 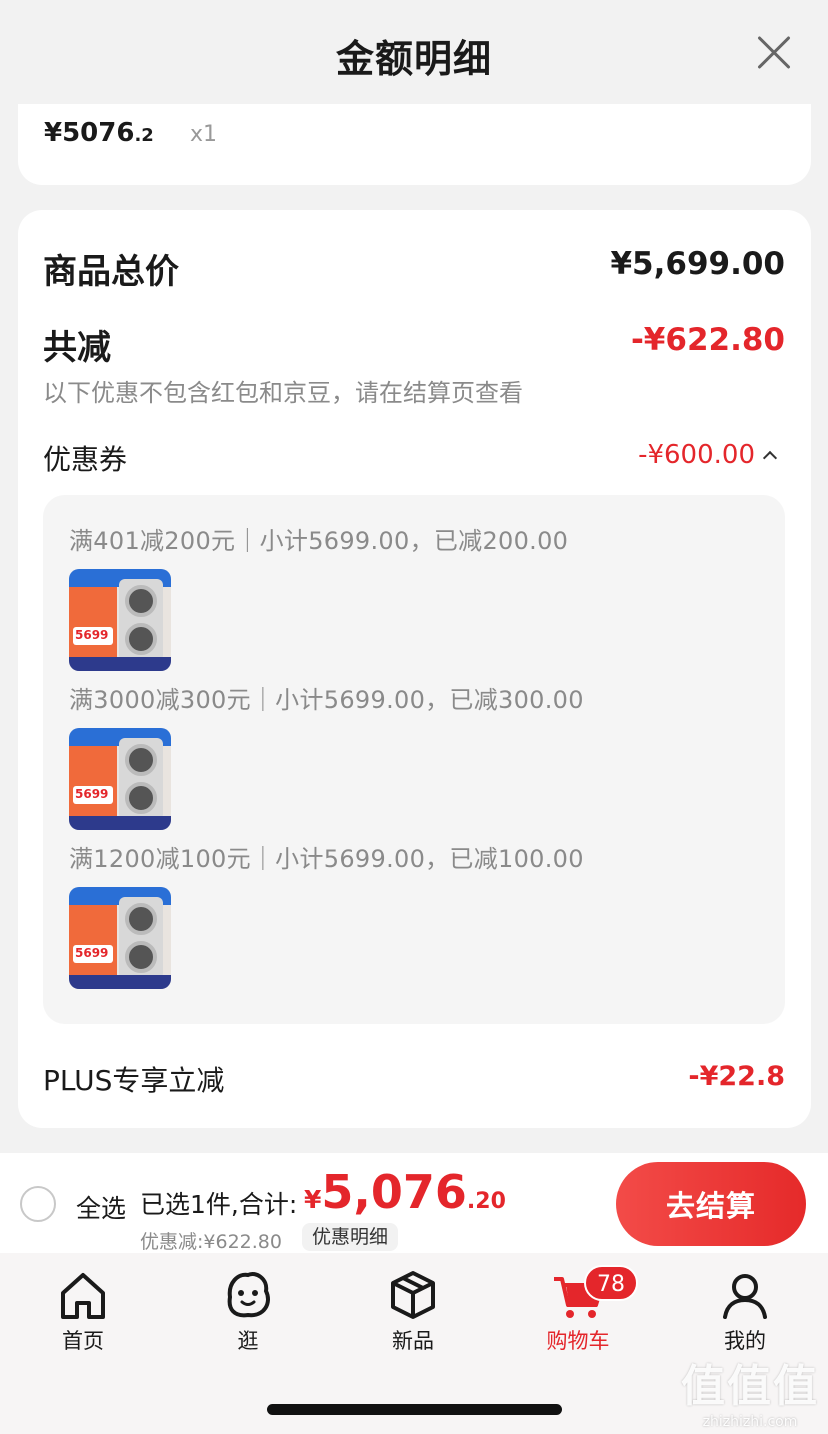 I want to click on tab-me: 我的, so click(x=745, y=1311).